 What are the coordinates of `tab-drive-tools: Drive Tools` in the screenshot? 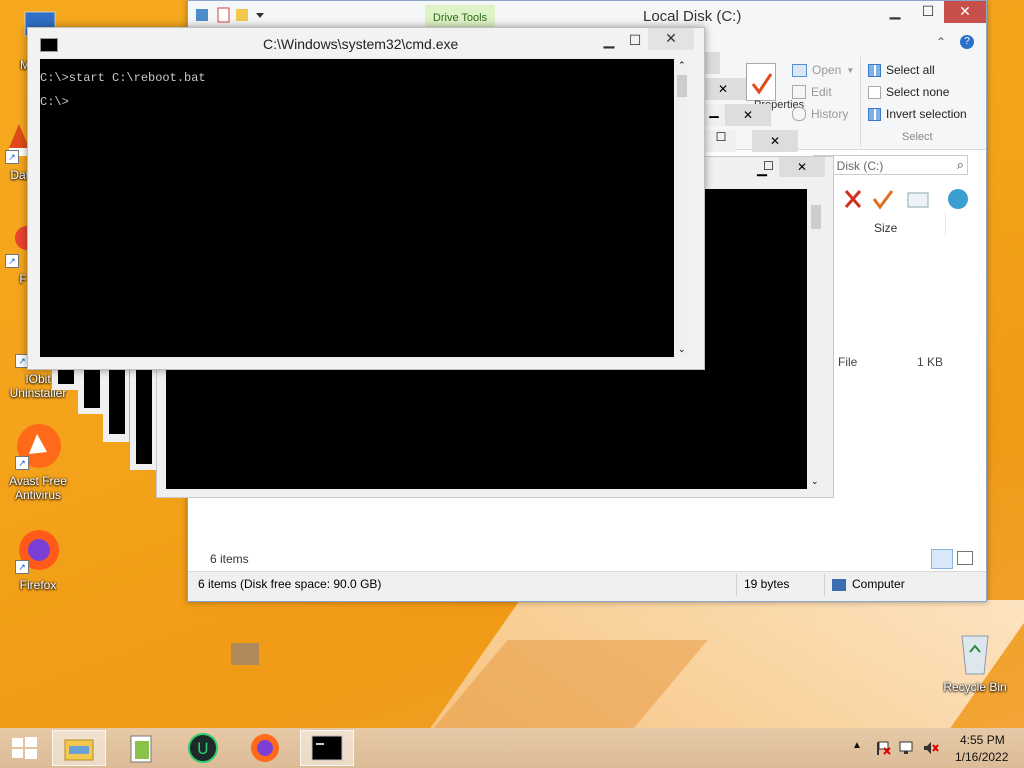 It's located at (460, 17).